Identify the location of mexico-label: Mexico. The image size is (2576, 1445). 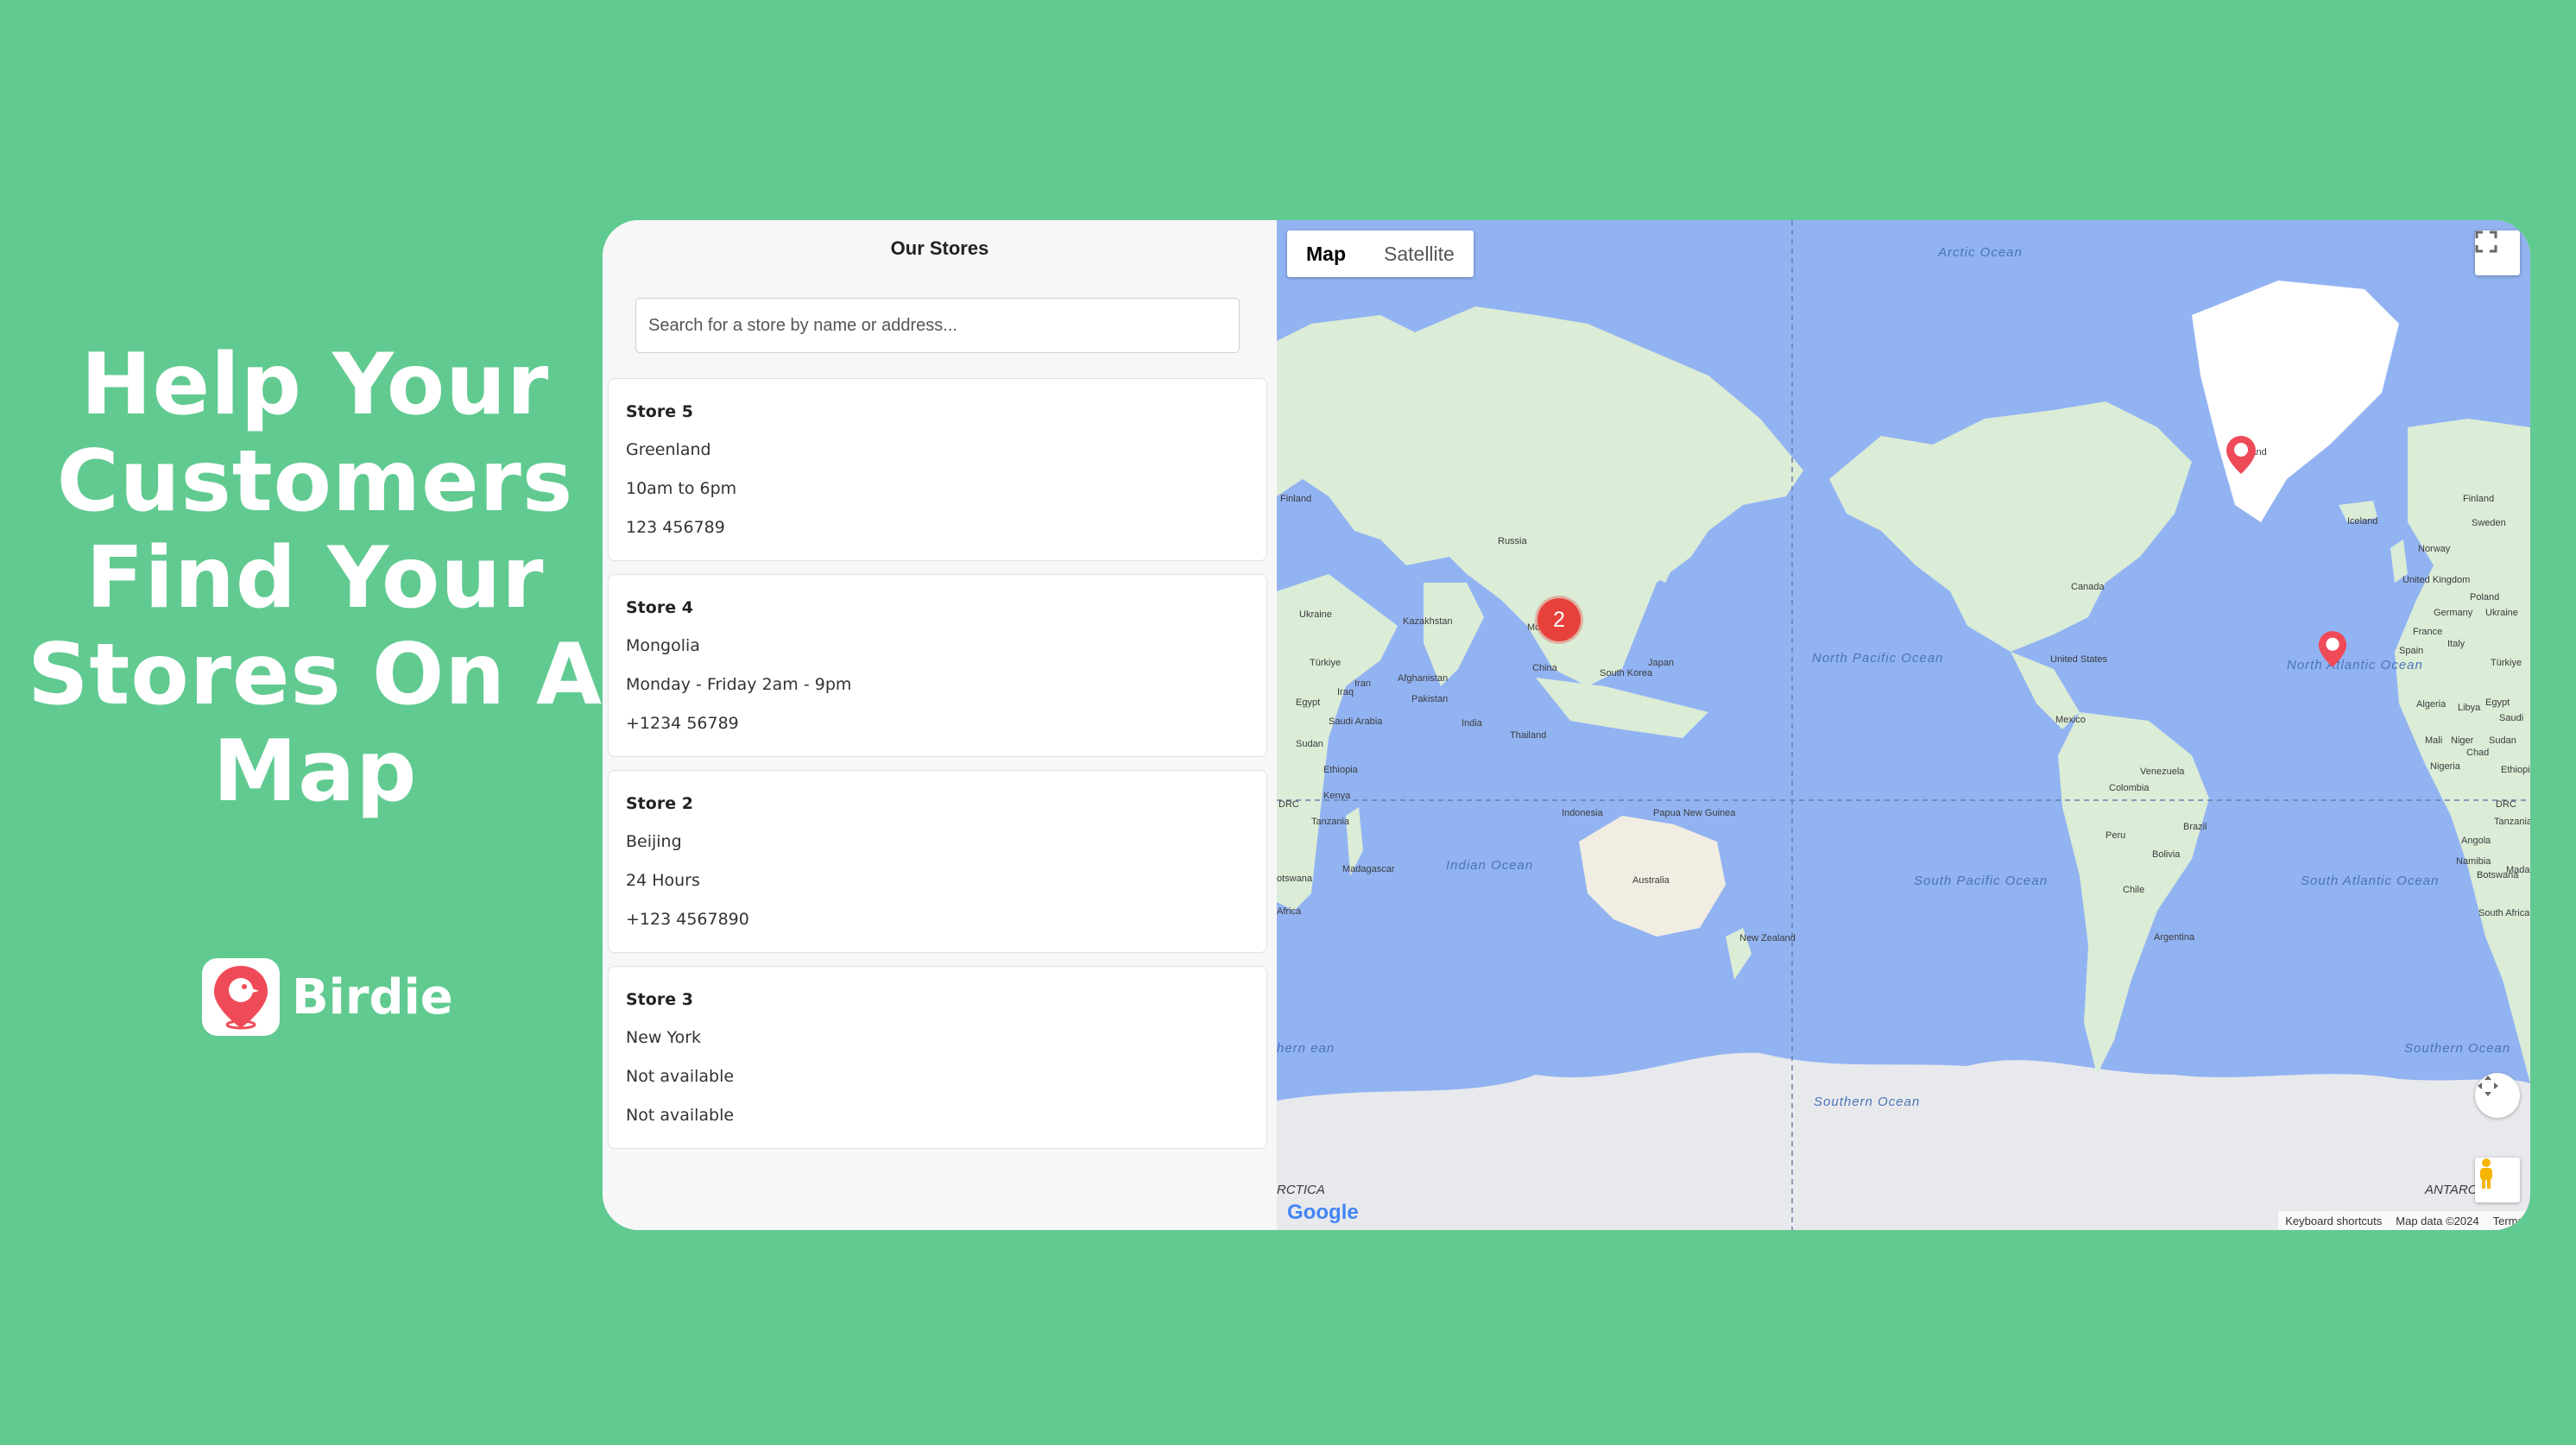
(2070, 720).